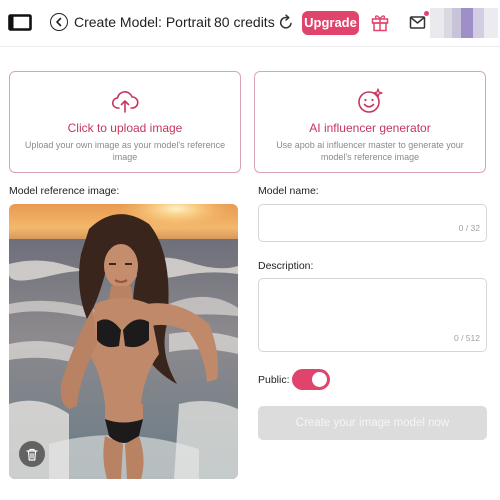 The width and height of the screenshot is (500, 500). I want to click on page-title: Create Model: Portrait, so click(142, 22).